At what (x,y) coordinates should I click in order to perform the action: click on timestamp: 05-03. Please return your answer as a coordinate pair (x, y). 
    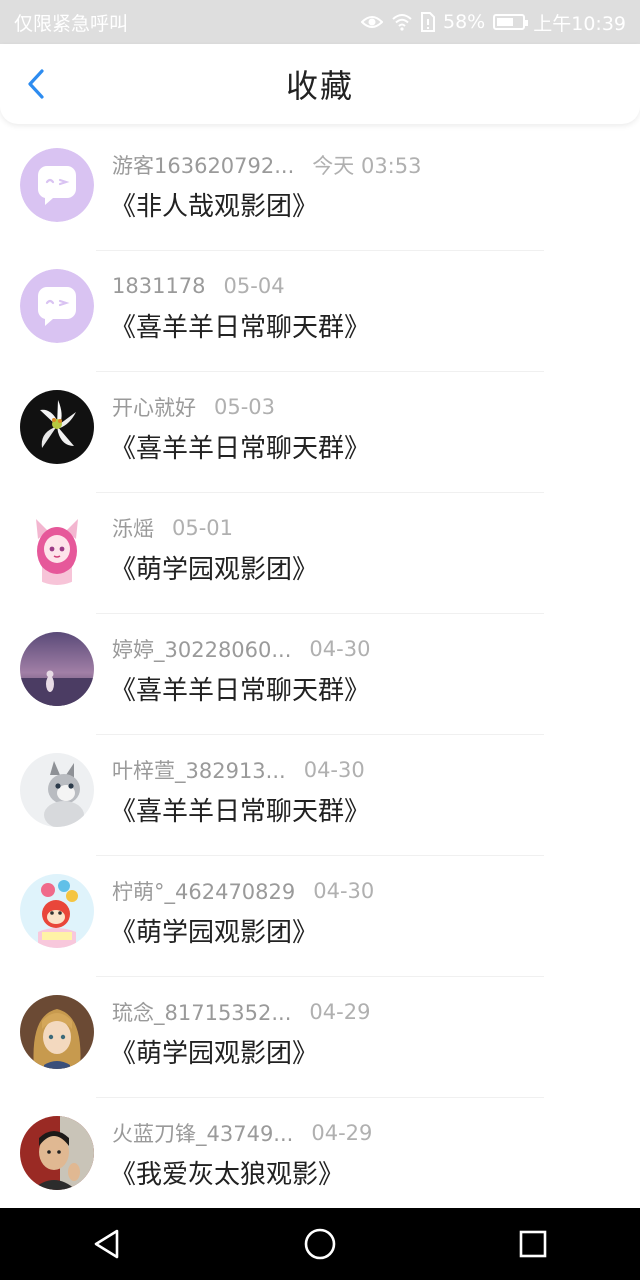
    Looking at the image, I should click on (245, 407).